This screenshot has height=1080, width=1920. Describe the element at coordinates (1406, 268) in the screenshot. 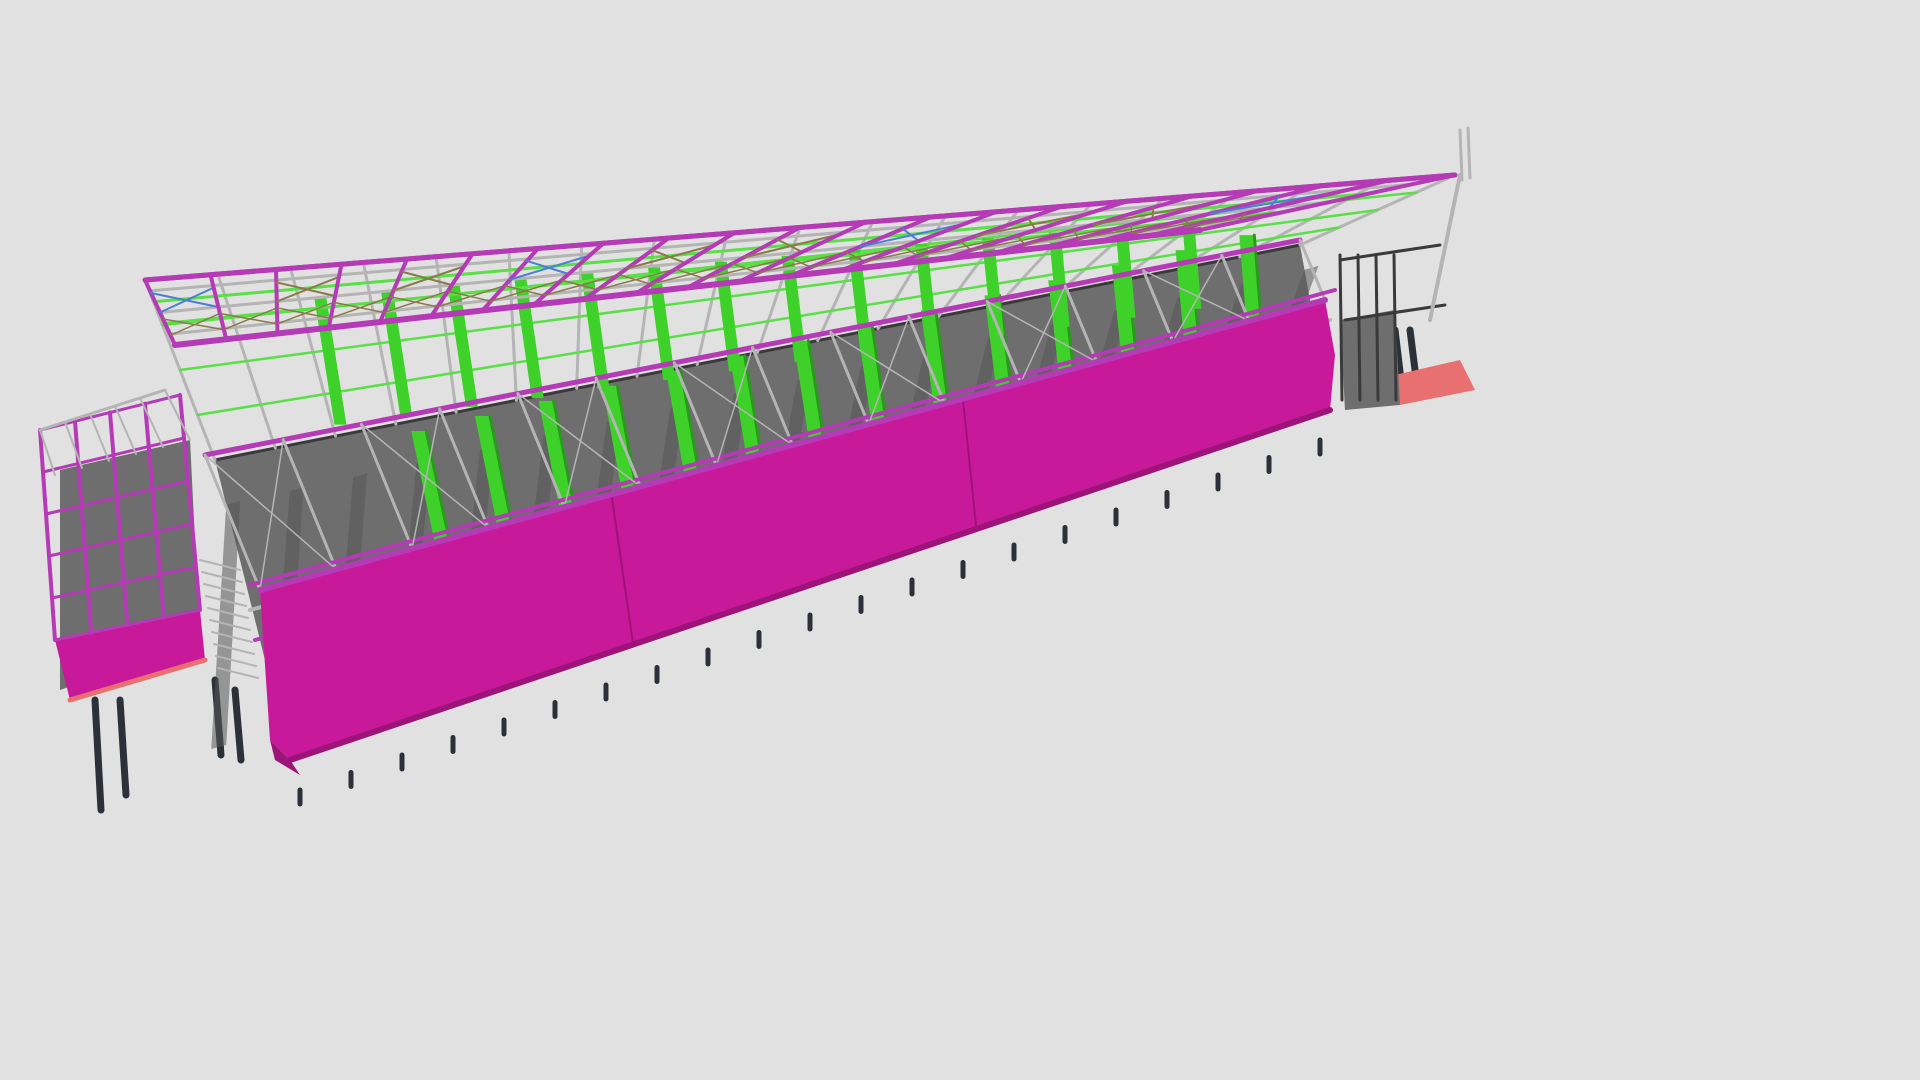

I see `right-annex-structure` at that location.